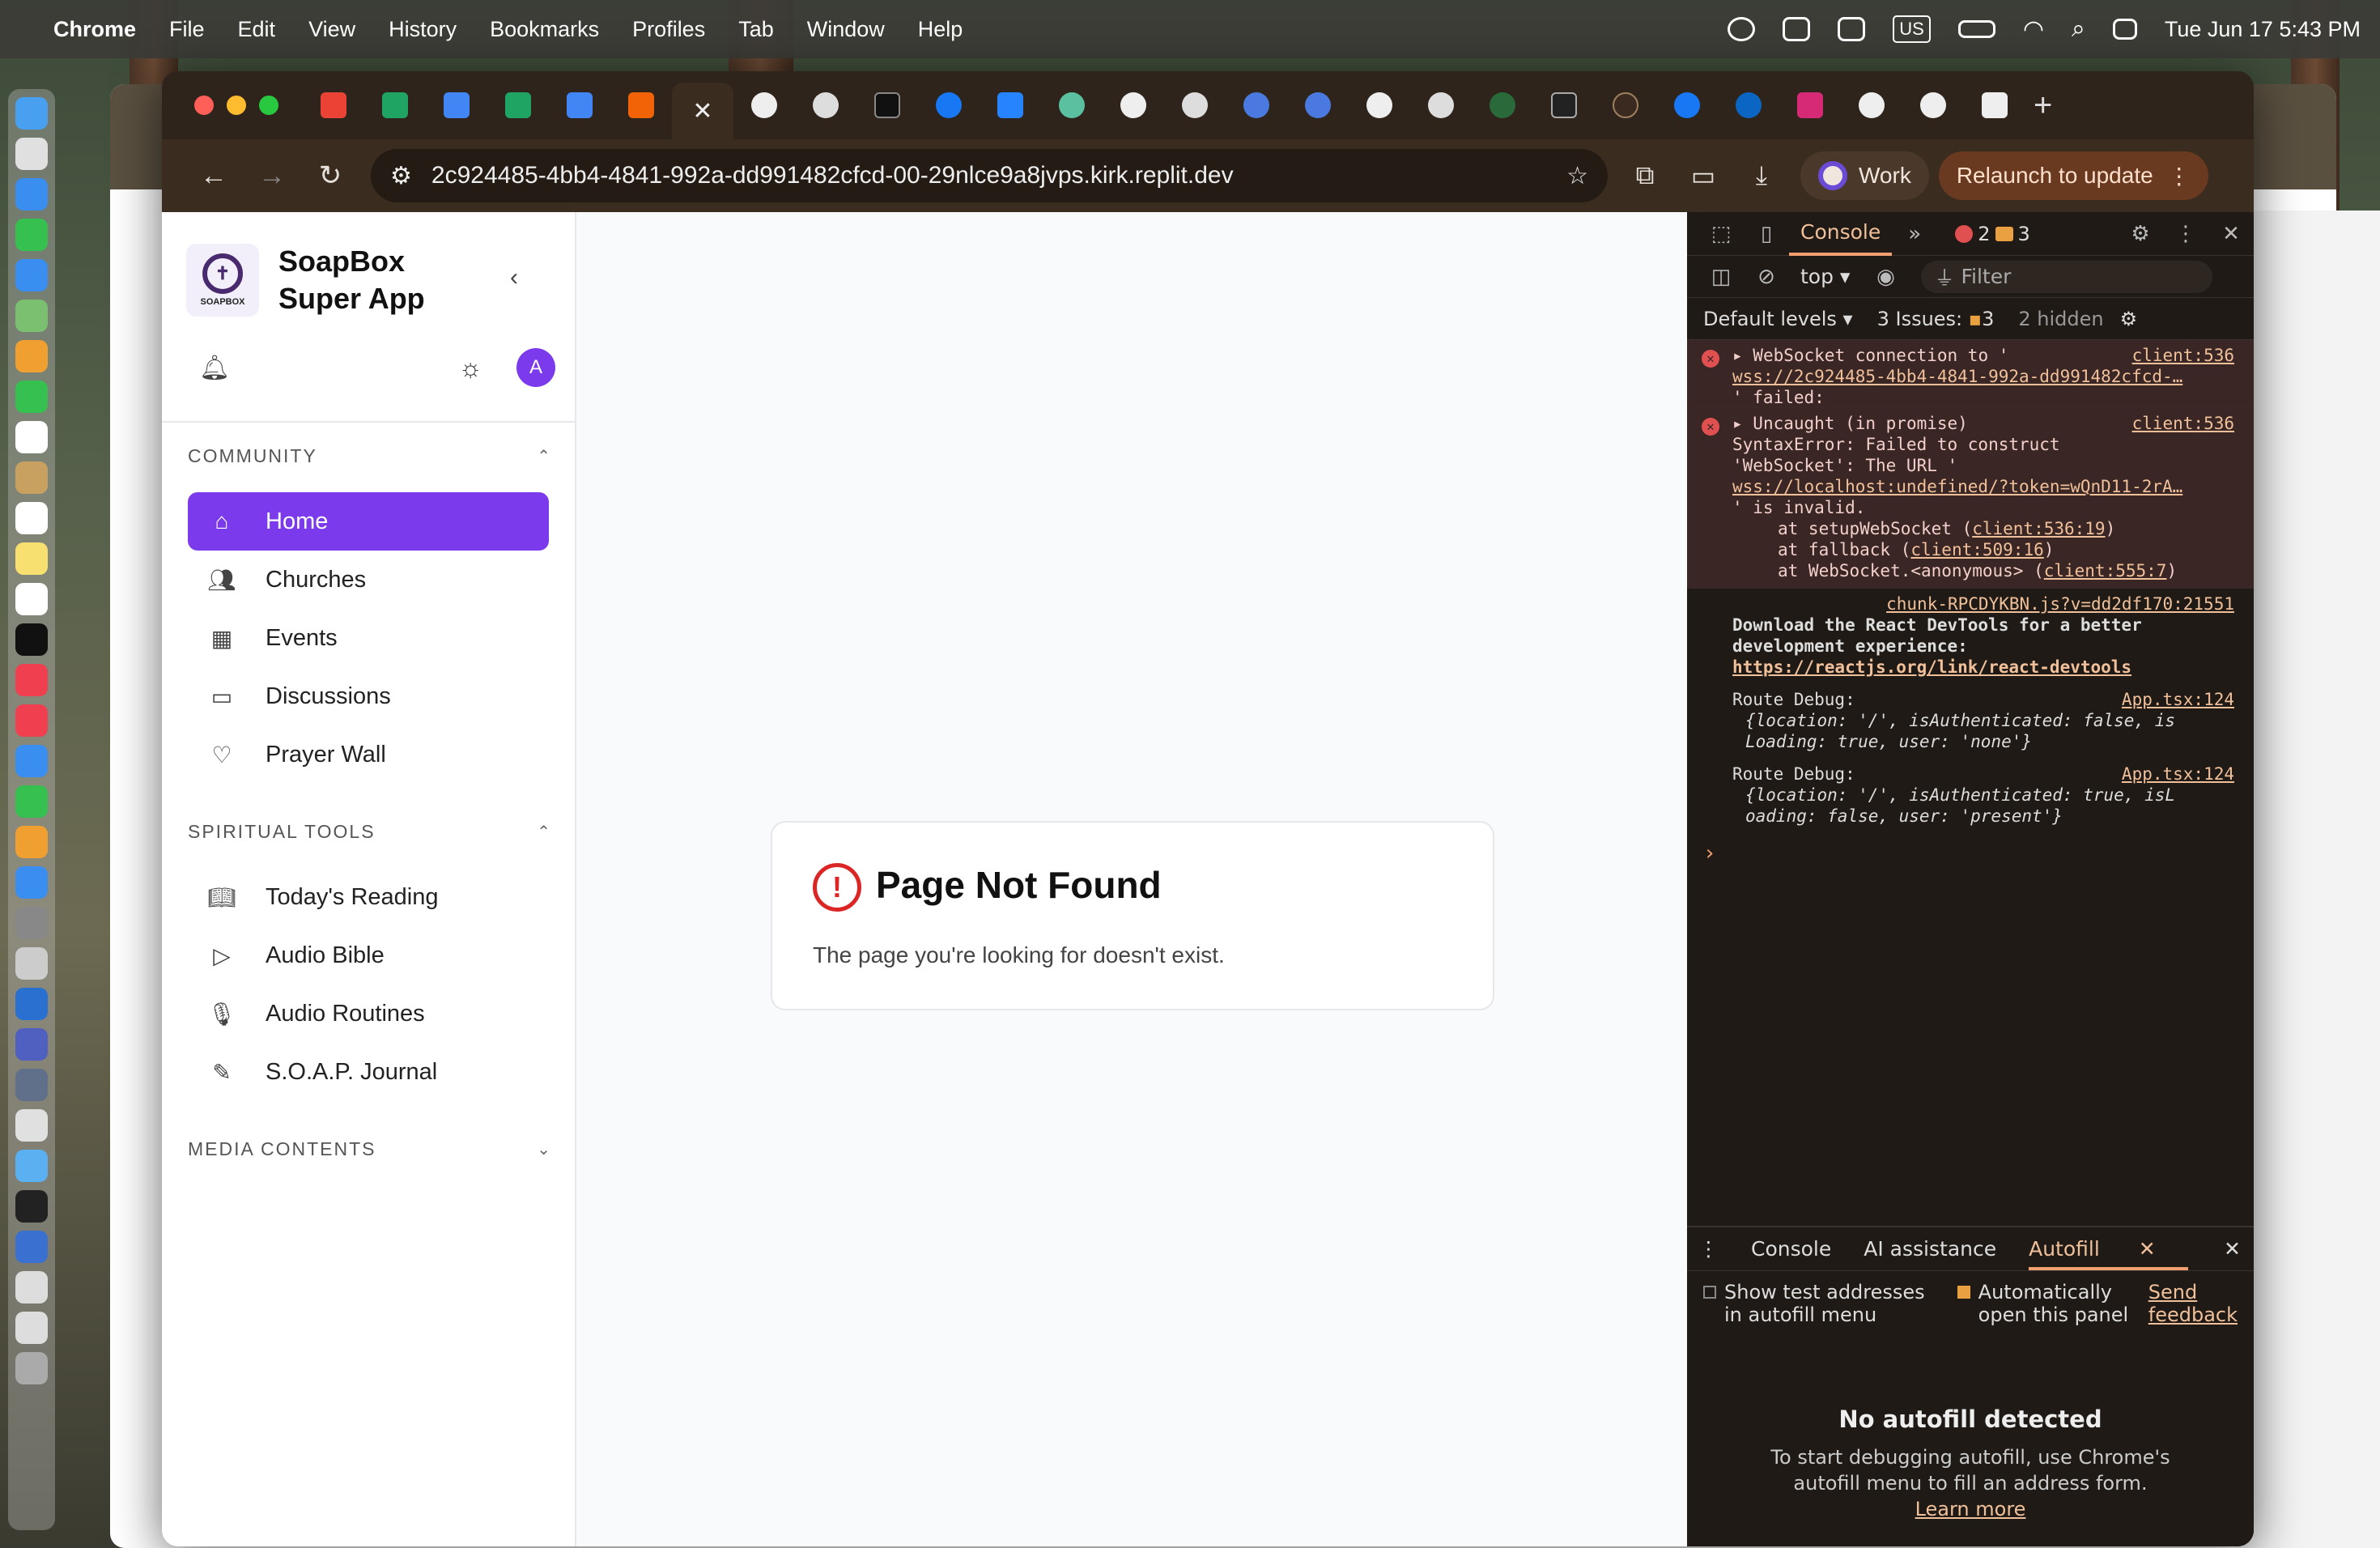 Image resolution: width=2380 pixels, height=1548 pixels. Describe the element at coordinates (369, 754) in the screenshot. I see `sidebar-item-prayer-wall: ♡ Prayer Wall` at that location.